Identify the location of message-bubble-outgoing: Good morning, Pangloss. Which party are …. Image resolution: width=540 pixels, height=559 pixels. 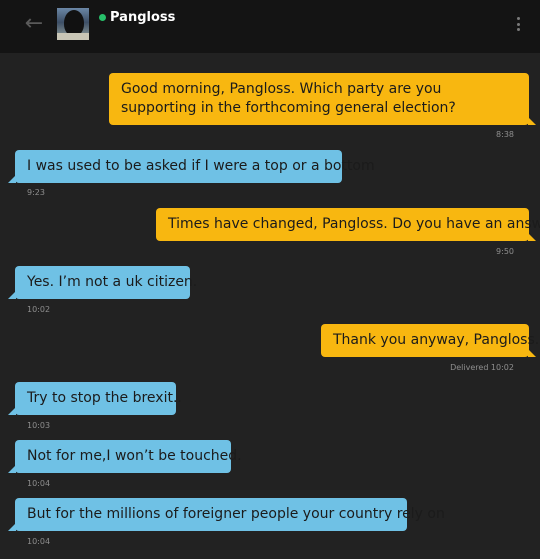
(322, 99).